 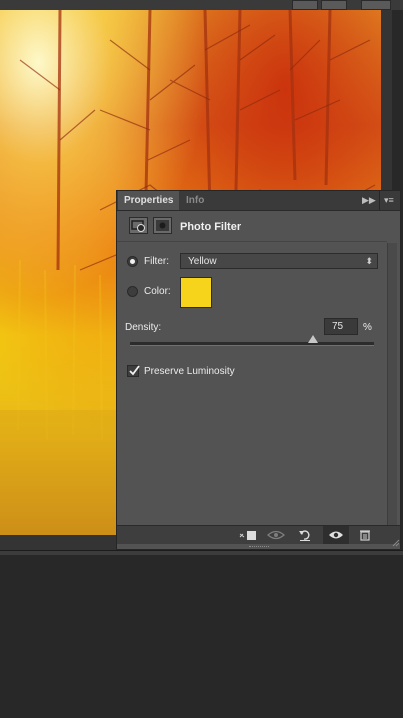 What do you see at coordinates (149, 200) in the screenshot?
I see `tab-properties: Properties` at bounding box center [149, 200].